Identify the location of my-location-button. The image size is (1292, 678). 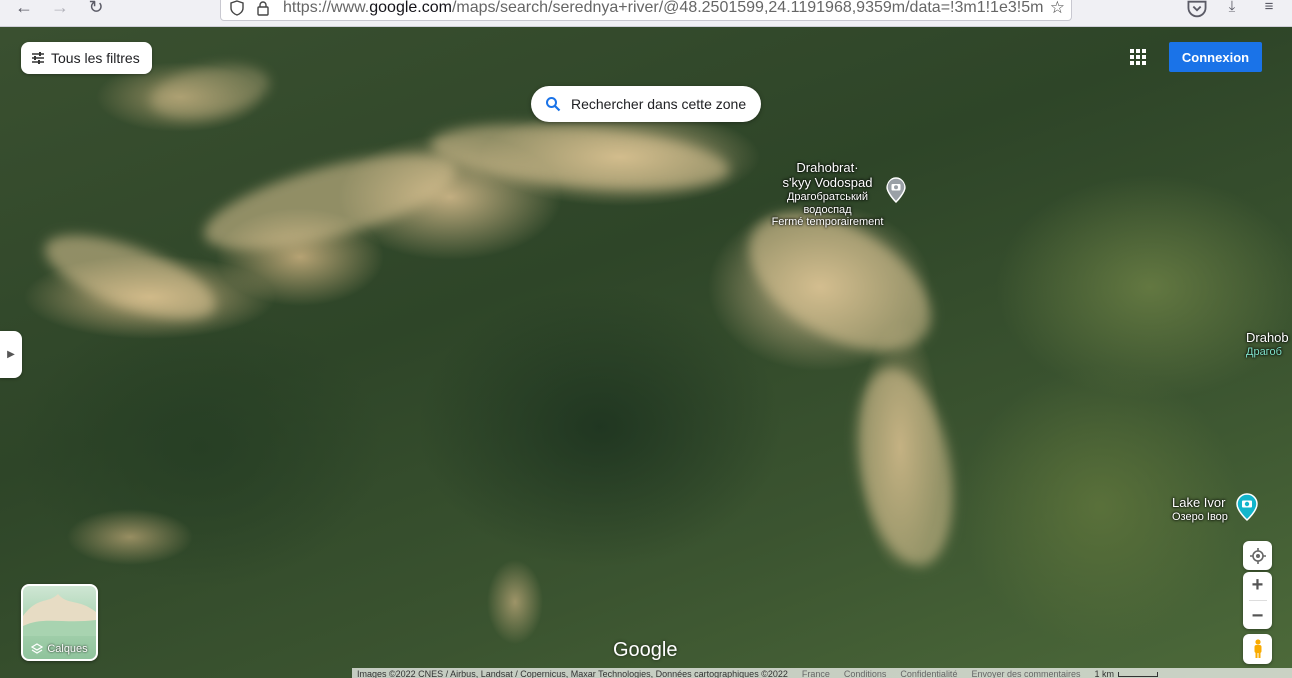
(1257, 555).